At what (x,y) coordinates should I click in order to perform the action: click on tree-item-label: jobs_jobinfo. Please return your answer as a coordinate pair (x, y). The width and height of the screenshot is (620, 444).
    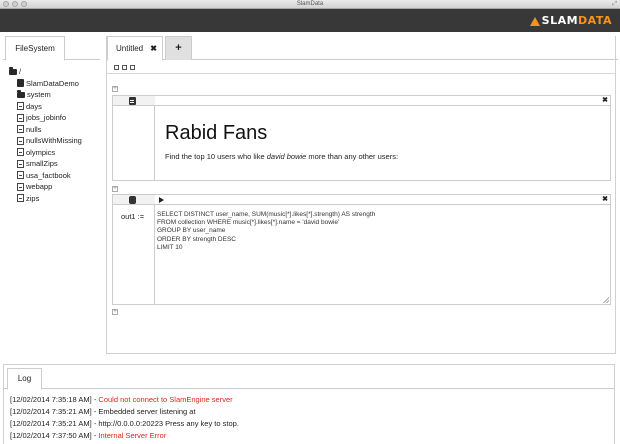
    Looking at the image, I should click on (46, 117).